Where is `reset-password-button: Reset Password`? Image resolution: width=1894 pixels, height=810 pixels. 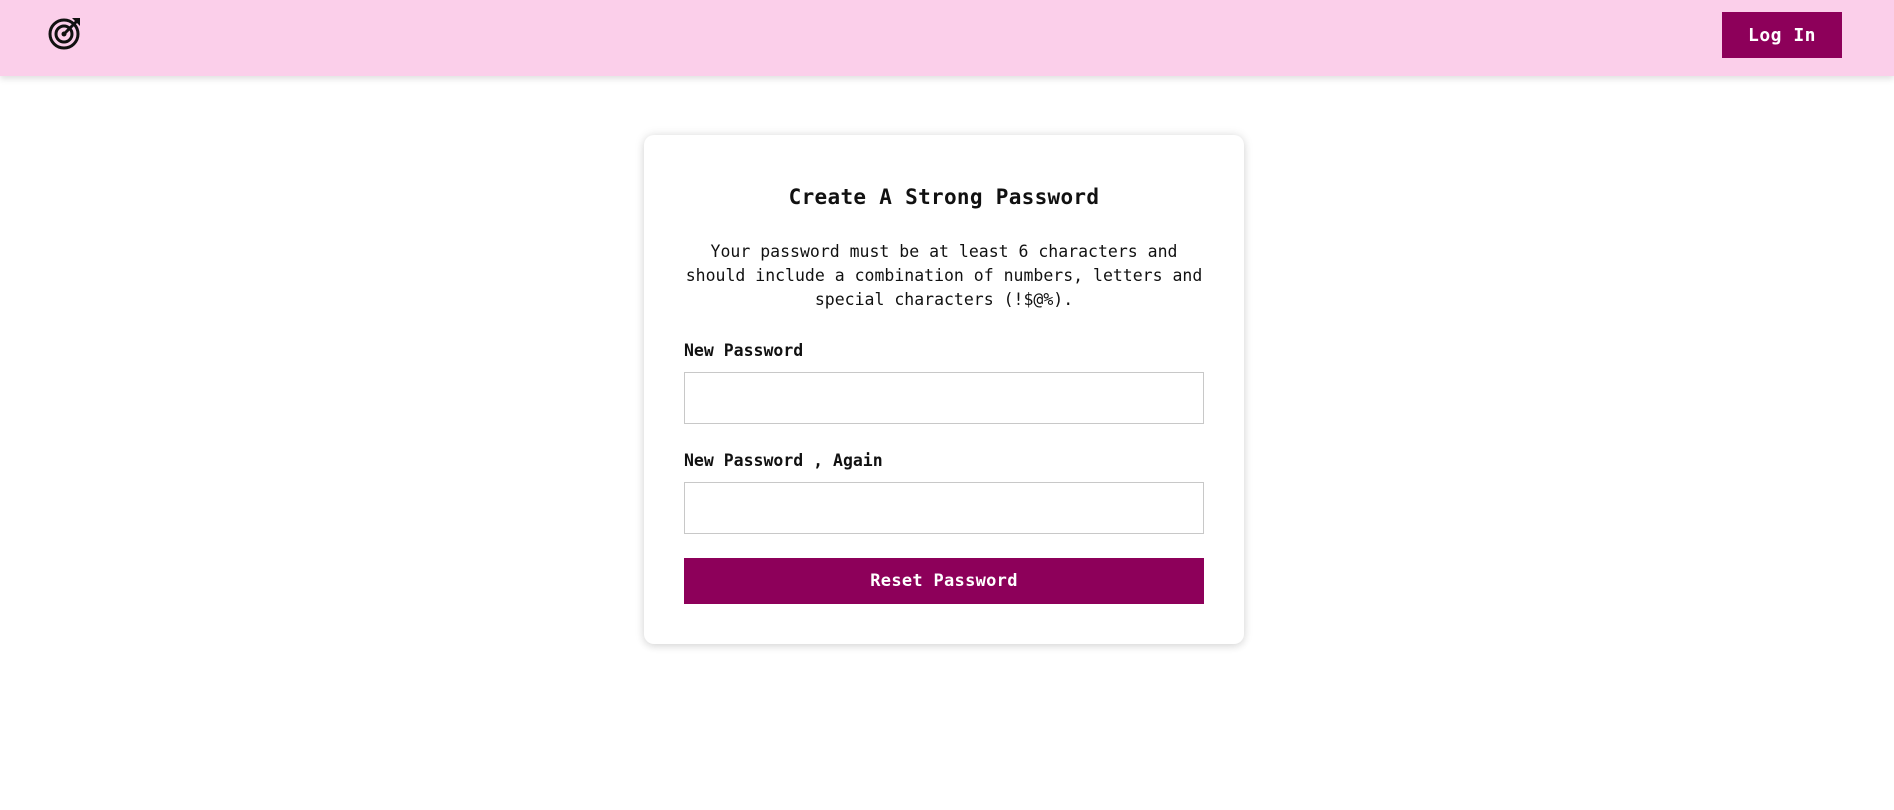 reset-password-button: Reset Password is located at coordinates (944, 581).